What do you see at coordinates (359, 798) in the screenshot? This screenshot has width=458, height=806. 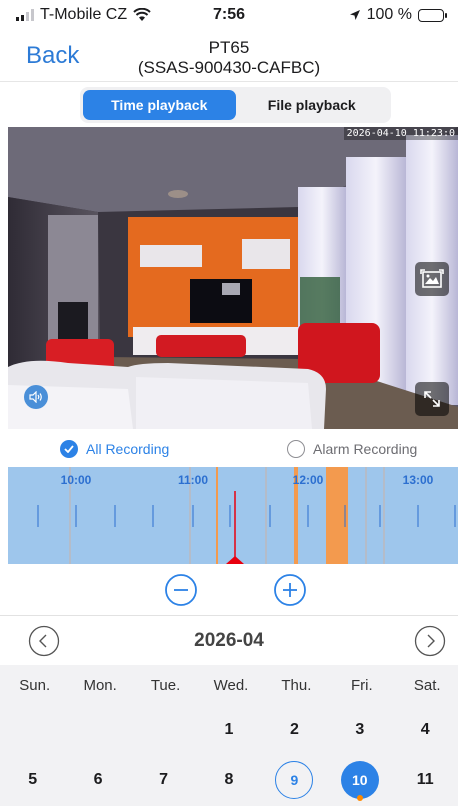 I see `recording-indicator-dot` at bounding box center [359, 798].